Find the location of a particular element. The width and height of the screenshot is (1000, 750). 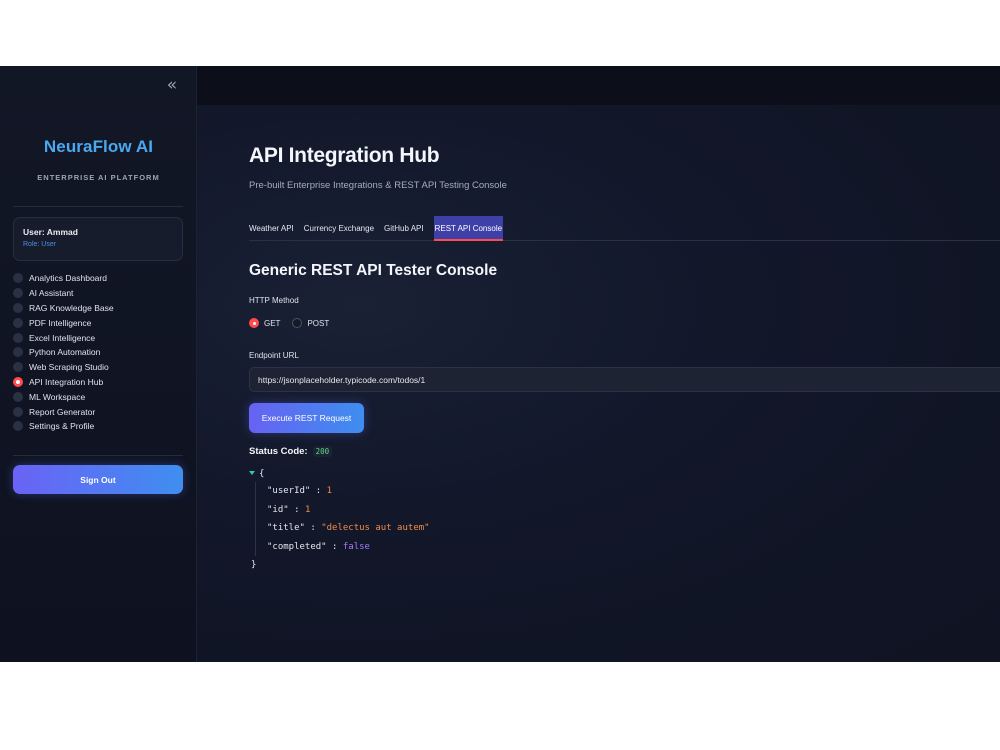

brand-subtitle: ENTERPRISE AI PLATFORM is located at coordinates (98, 177).